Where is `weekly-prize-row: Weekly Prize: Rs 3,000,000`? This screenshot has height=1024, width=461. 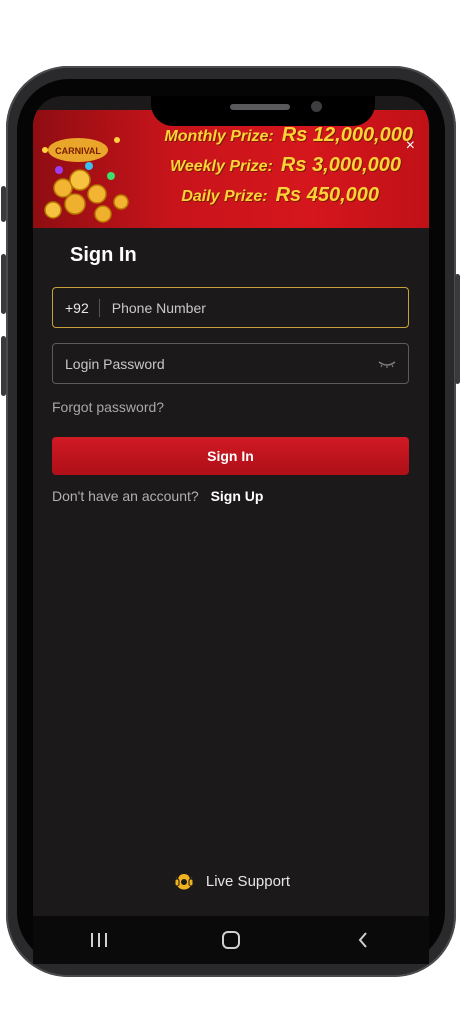 weekly-prize-row: Weekly Prize: Rs 3,000,000 is located at coordinates (268, 169).